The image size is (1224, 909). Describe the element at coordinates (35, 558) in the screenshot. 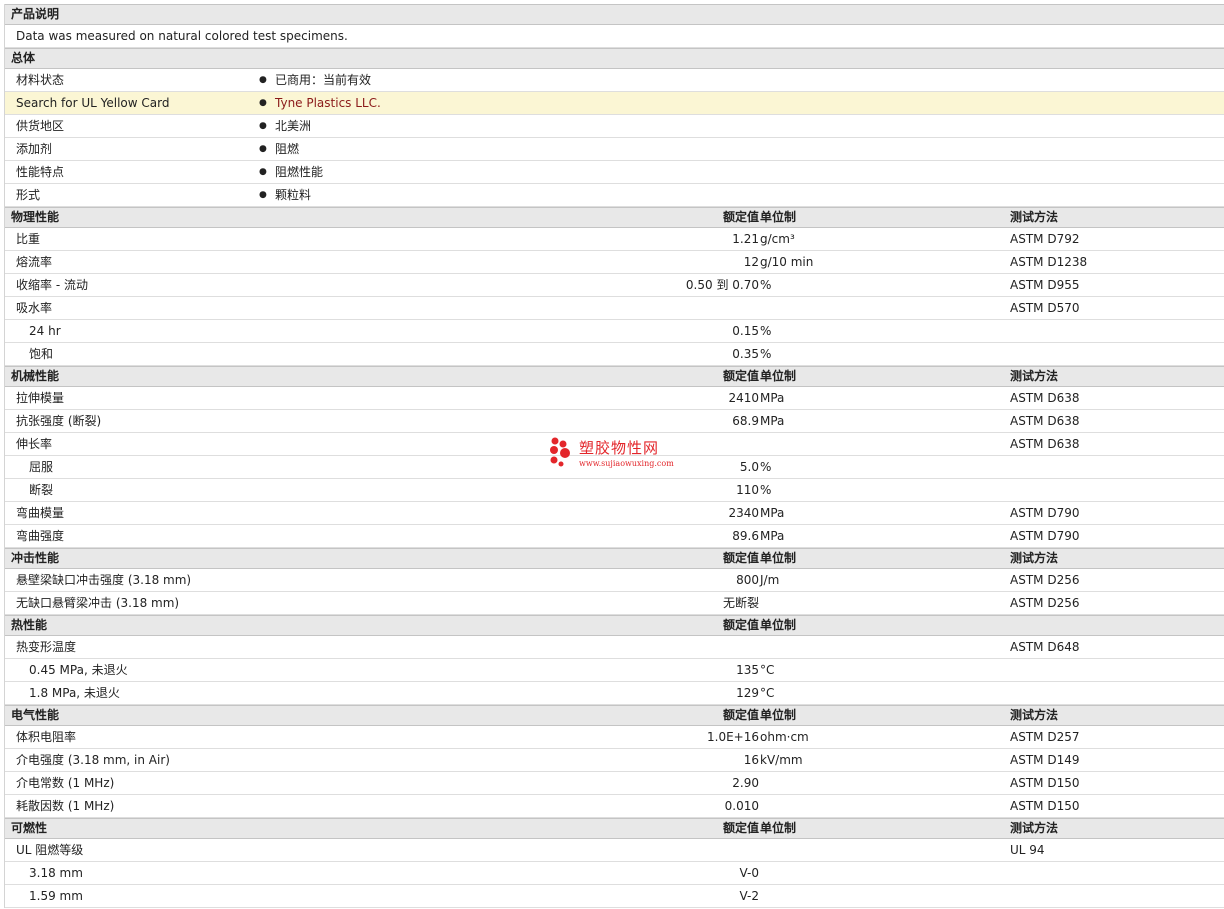

I see `section-title: 冲击性能` at that location.